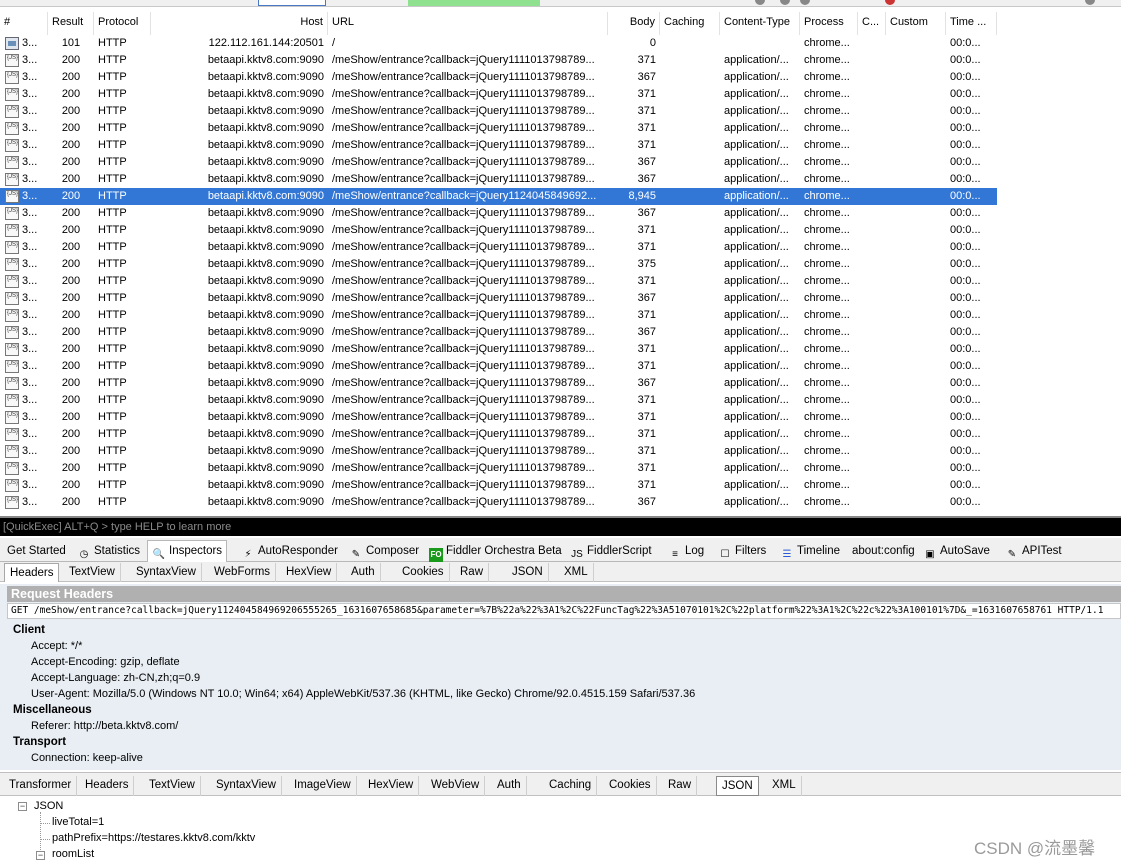  Describe the element at coordinates (243, 572) in the screenshot. I see `request-tab-webforms: WebForms` at that location.